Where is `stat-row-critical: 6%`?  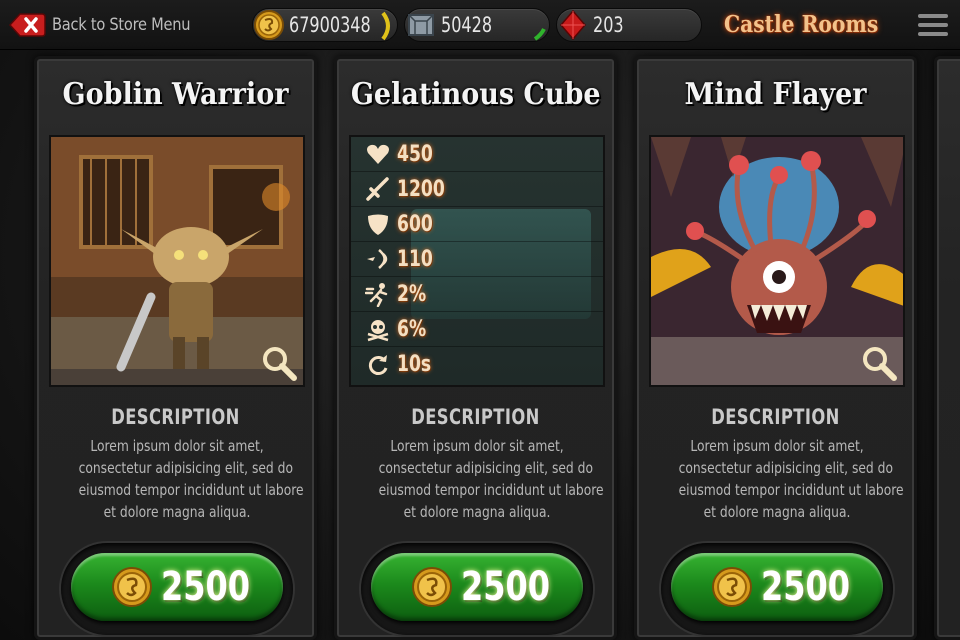
stat-row-critical: 6% is located at coordinates (477, 329).